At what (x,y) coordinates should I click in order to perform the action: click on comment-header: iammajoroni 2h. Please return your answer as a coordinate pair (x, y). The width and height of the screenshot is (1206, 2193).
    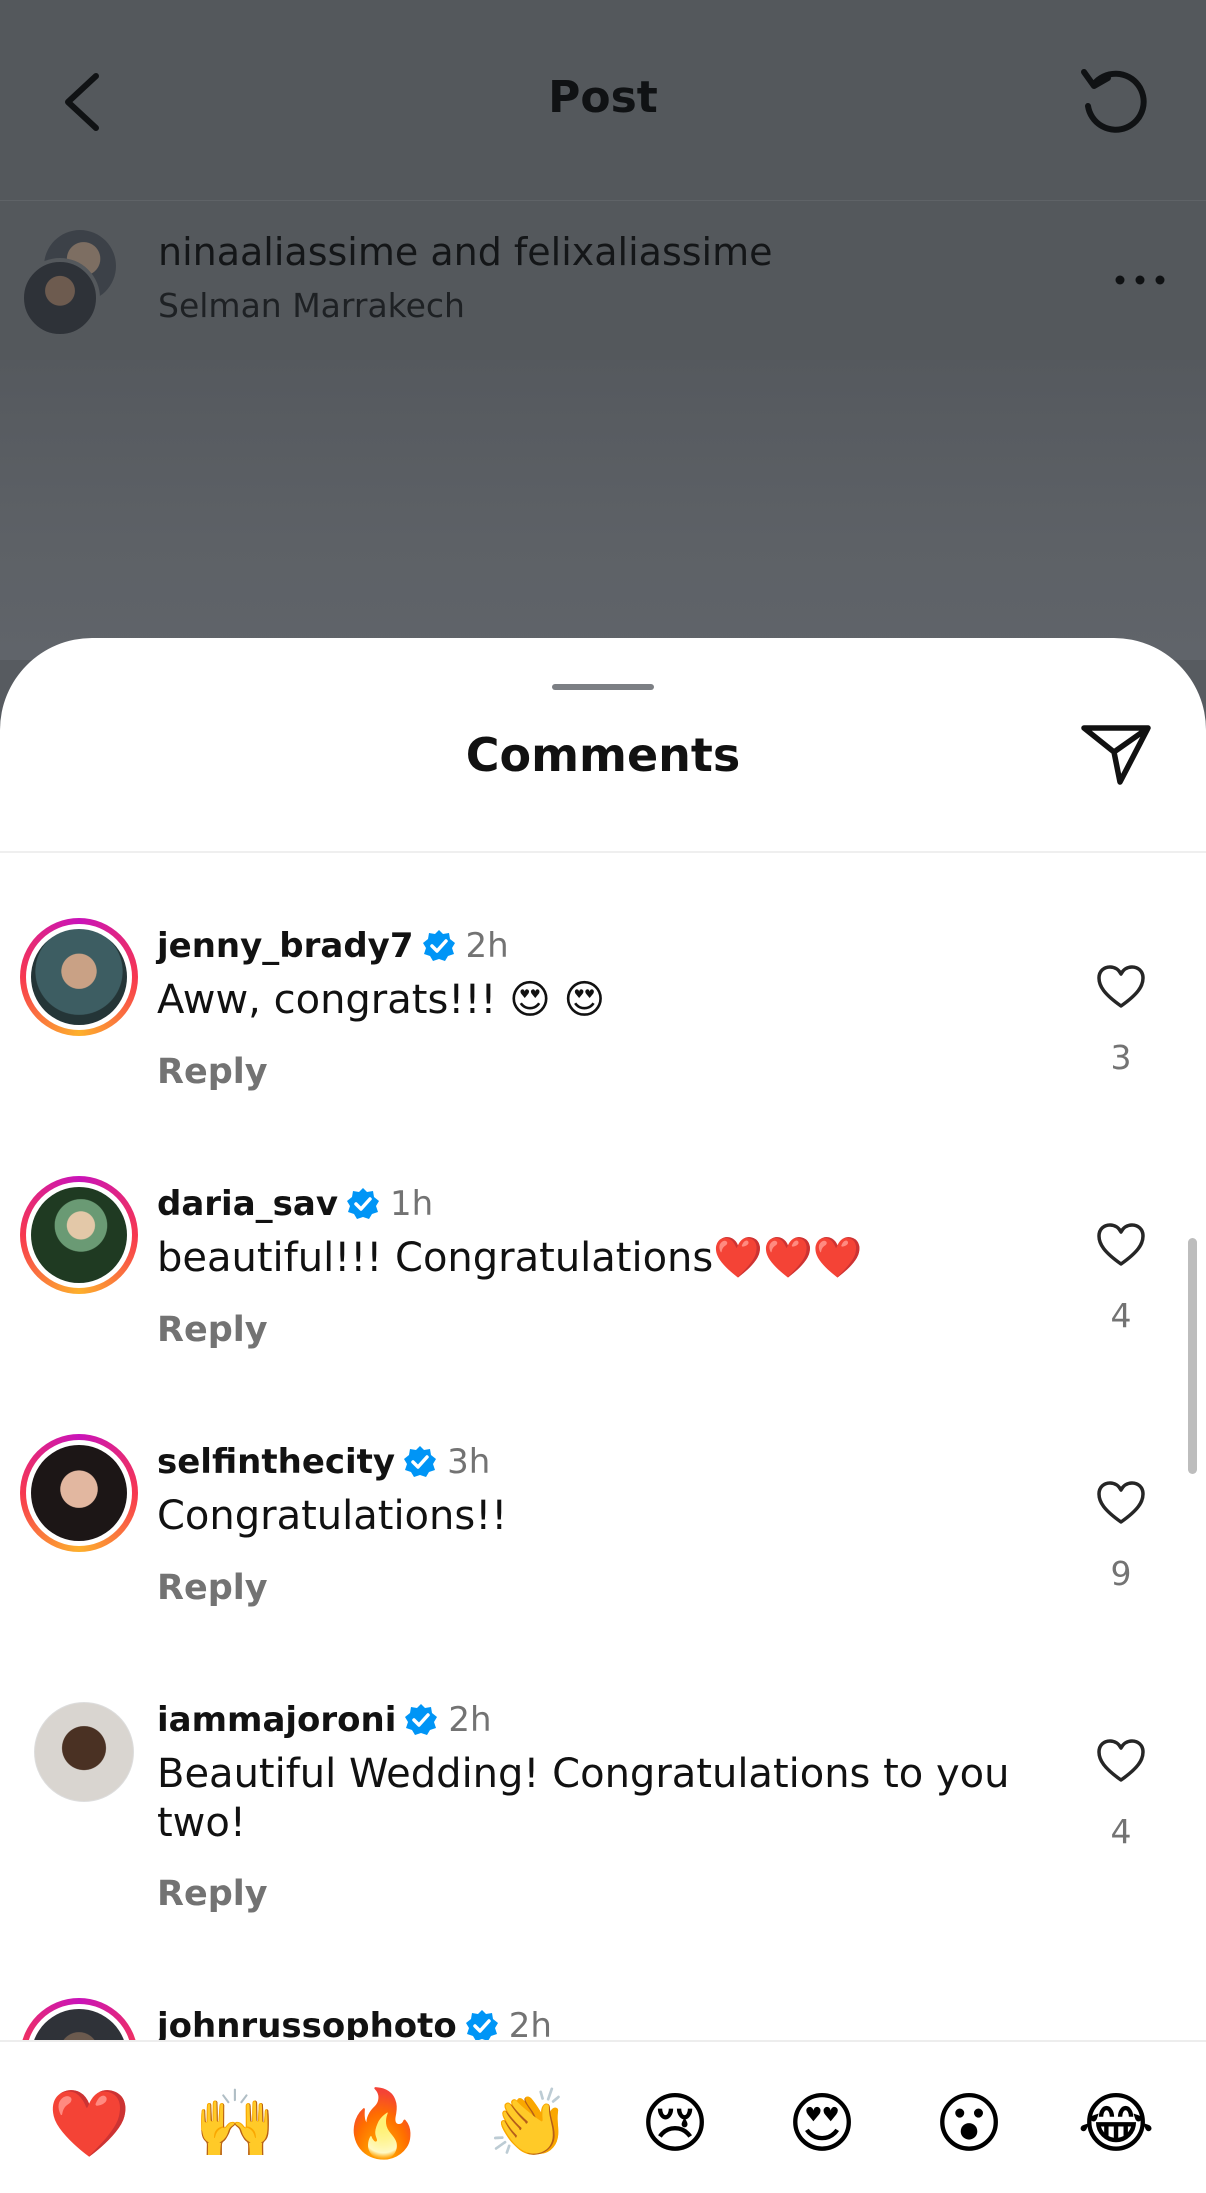
    Looking at the image, I should click on (324, 1720).